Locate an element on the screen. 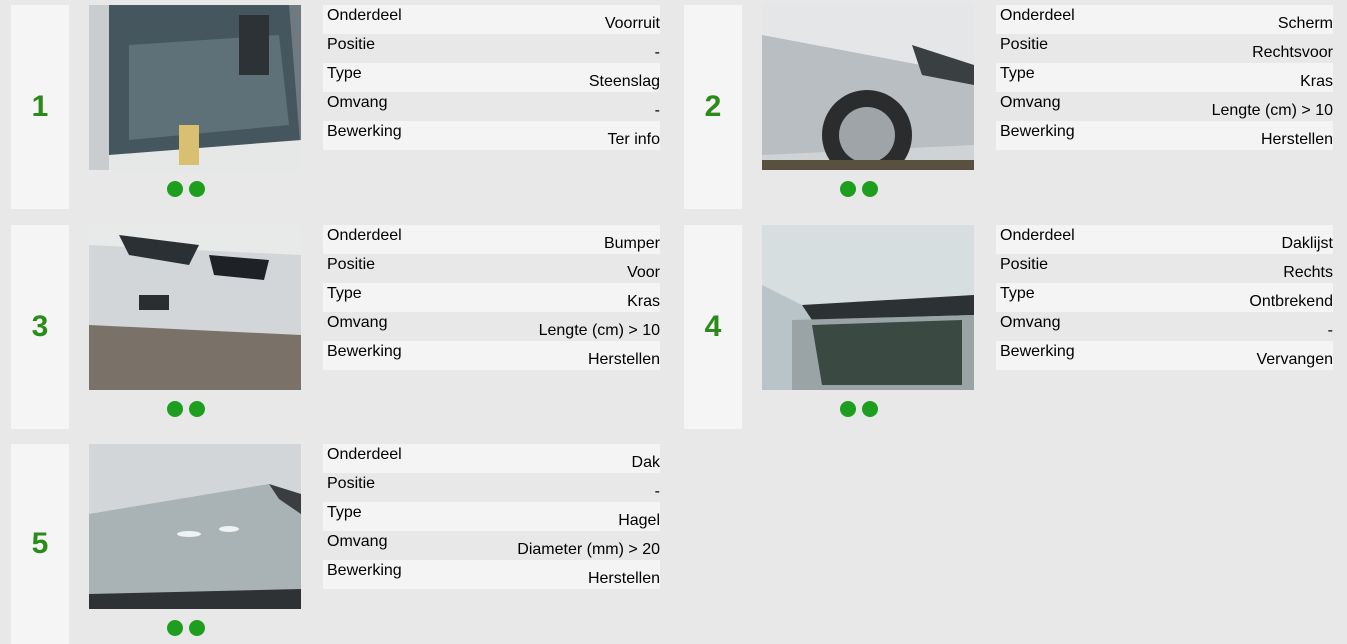  detail-value: Rechtsvoor is located at coordinates (1292, 52).